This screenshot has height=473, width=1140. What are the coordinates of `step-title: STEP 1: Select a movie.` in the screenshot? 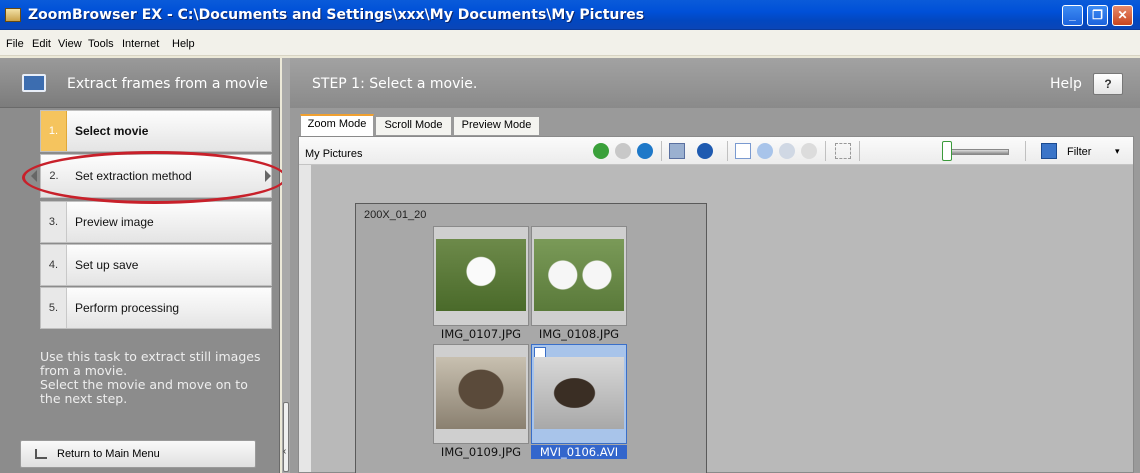 It's located at (395, 84).